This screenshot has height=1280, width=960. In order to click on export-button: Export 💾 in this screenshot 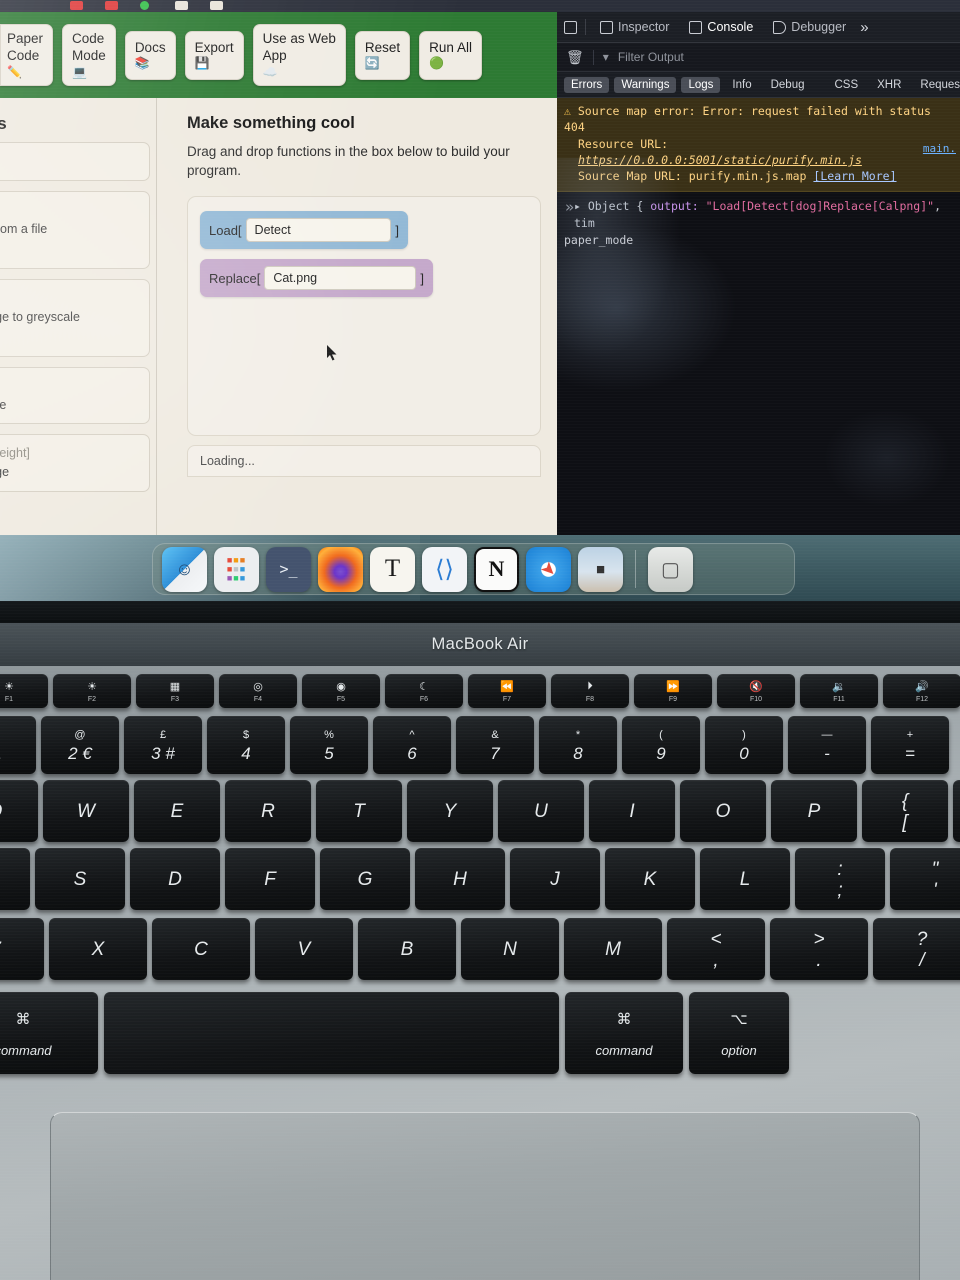, I will do `click(214, 55)`.